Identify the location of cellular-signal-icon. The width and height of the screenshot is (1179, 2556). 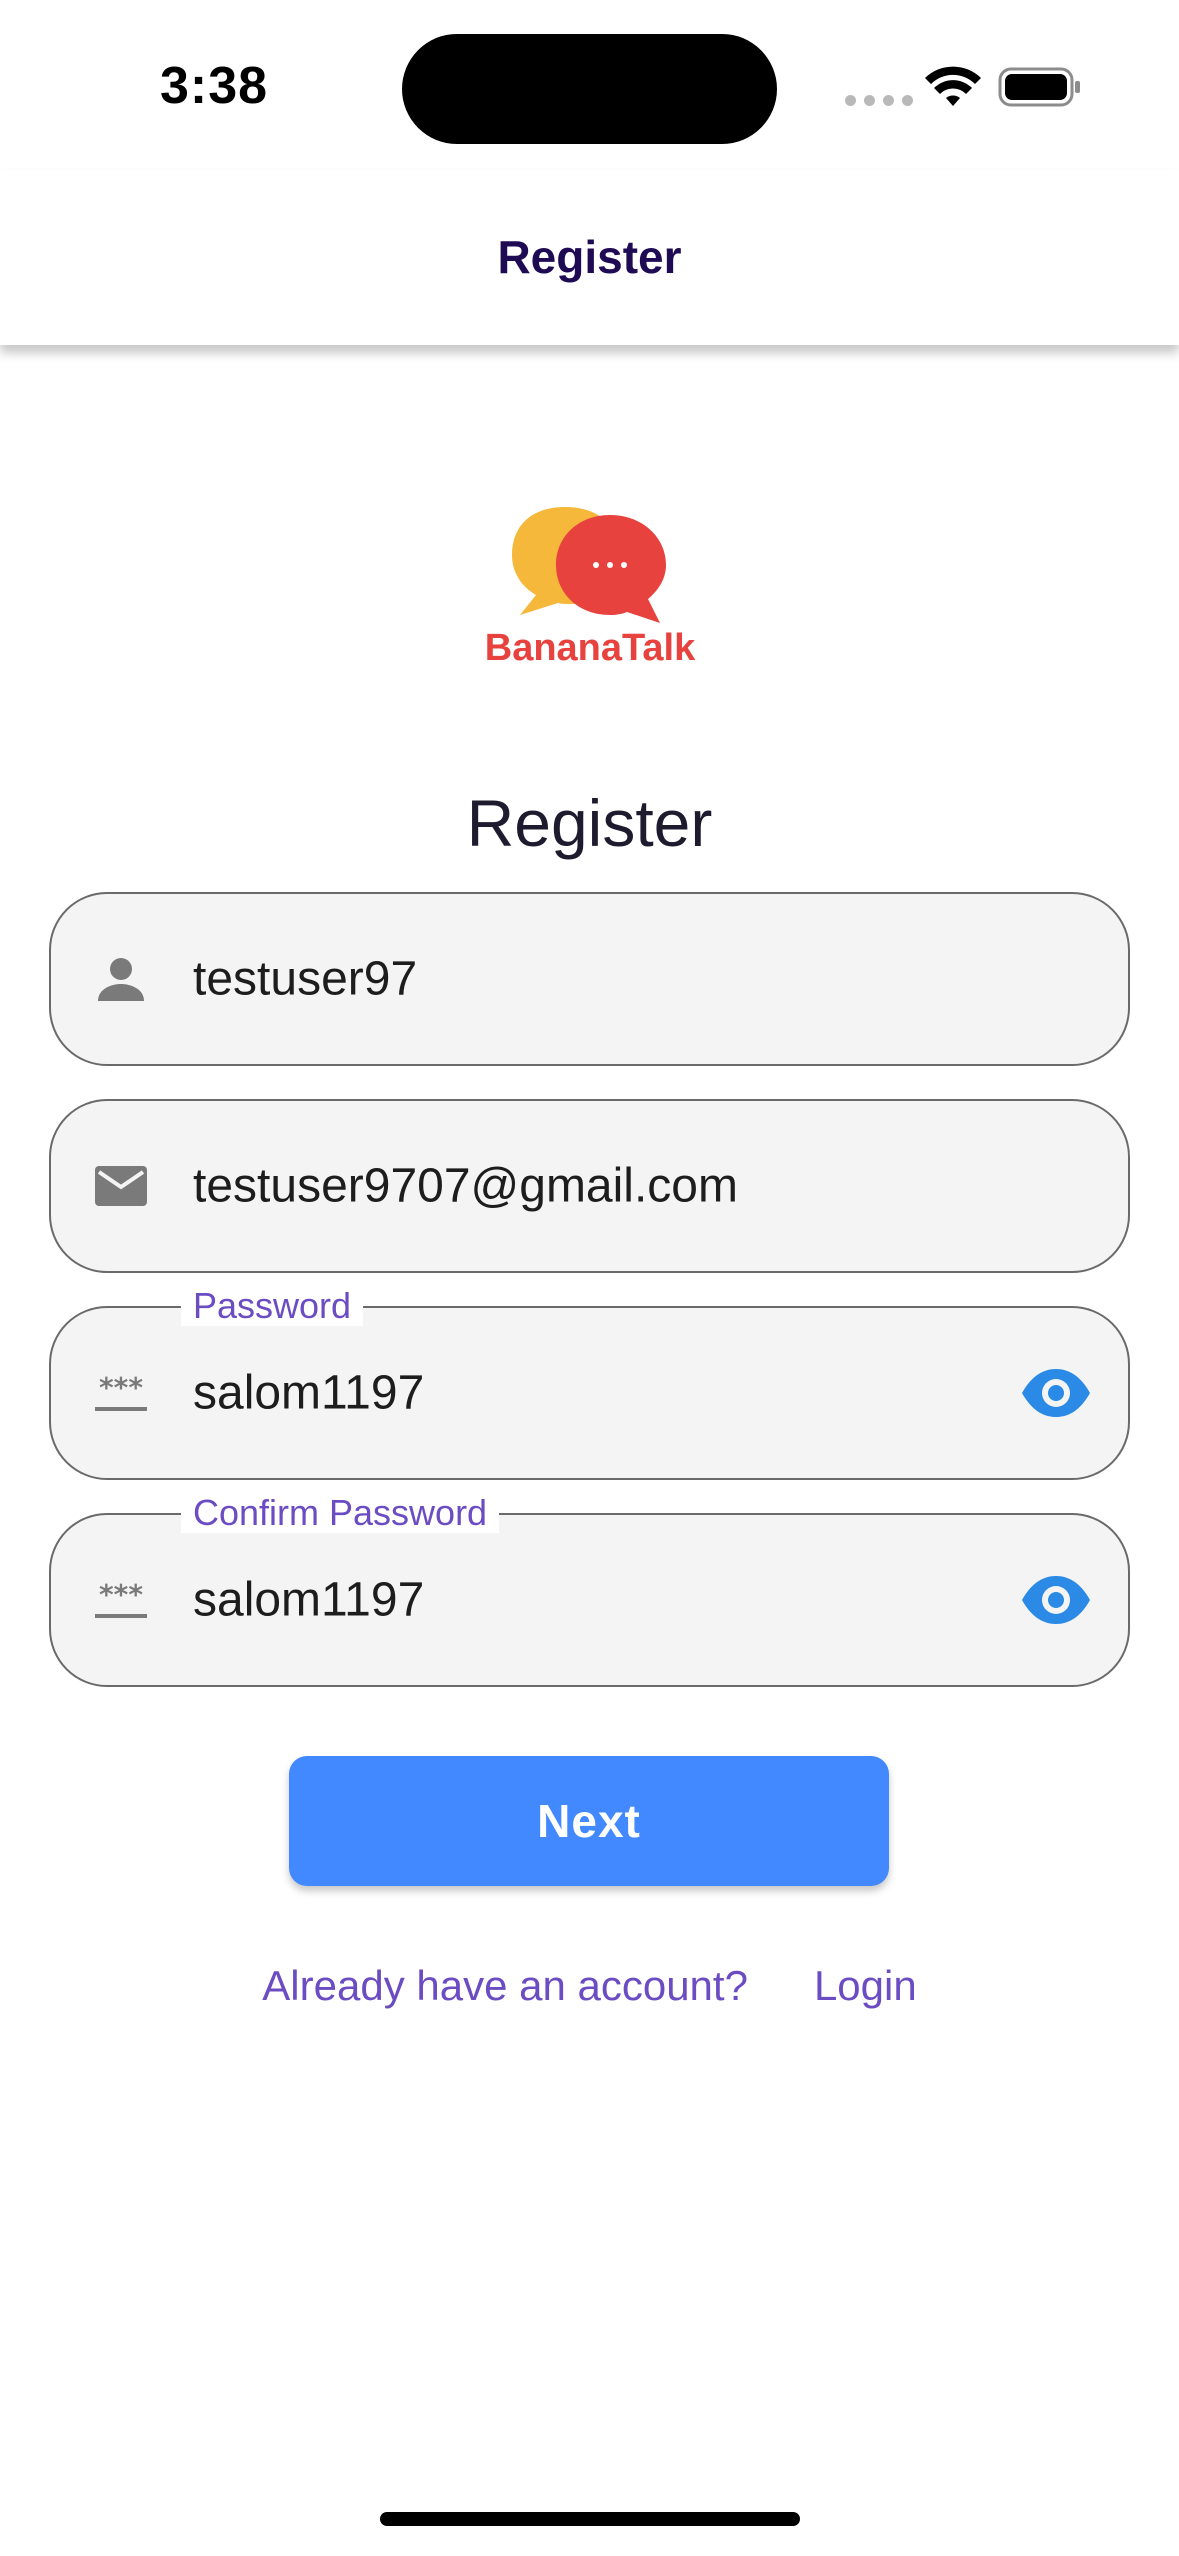
(879, 100).